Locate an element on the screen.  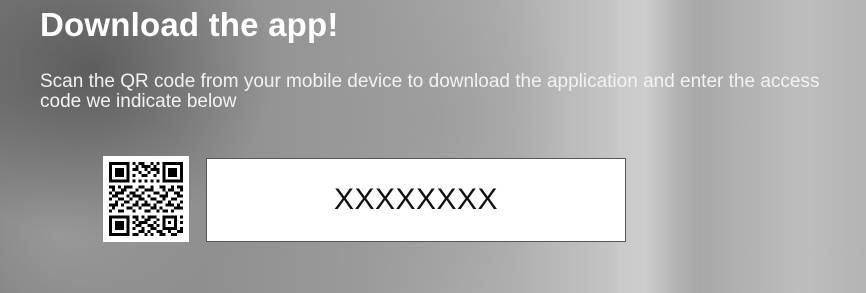
page-title: Download the app! is located at coordinates (189, 24).